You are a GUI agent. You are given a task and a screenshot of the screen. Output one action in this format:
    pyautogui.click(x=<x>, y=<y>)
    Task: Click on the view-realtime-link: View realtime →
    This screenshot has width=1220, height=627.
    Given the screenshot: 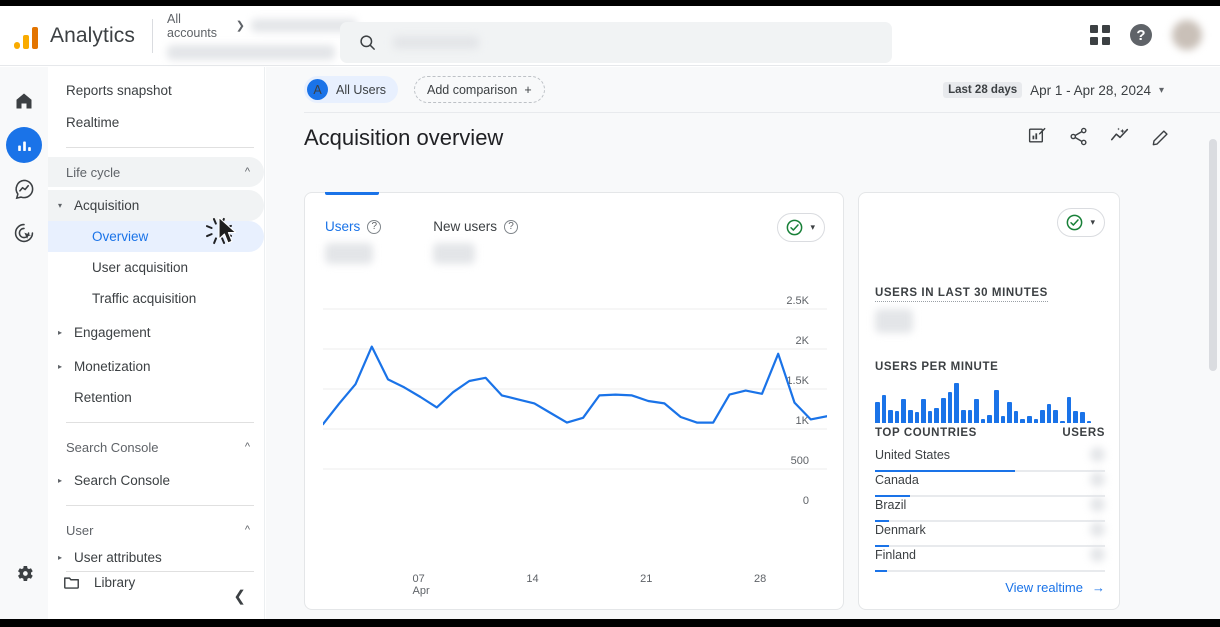 What is the action you would take?
    pyautogui.click(x=1055, y=587)
    